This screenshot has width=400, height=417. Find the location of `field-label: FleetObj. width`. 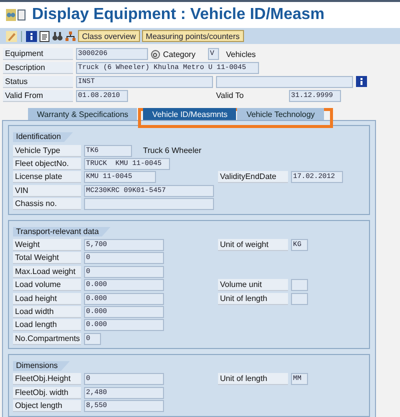

field-label: FleetObj. width is located at coordinates (47, 392).